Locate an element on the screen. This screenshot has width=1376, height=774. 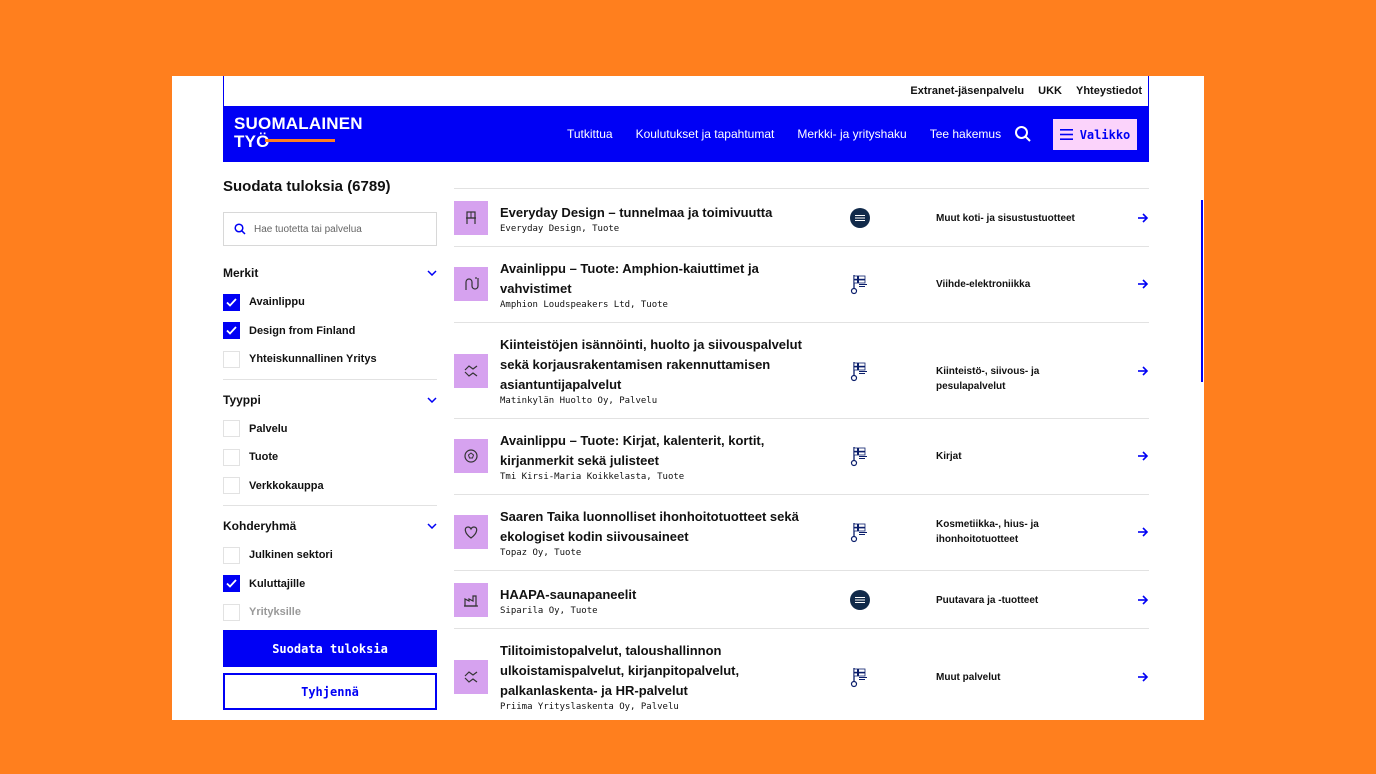
faq-link: UKK is located at coordinates (1050, 91).